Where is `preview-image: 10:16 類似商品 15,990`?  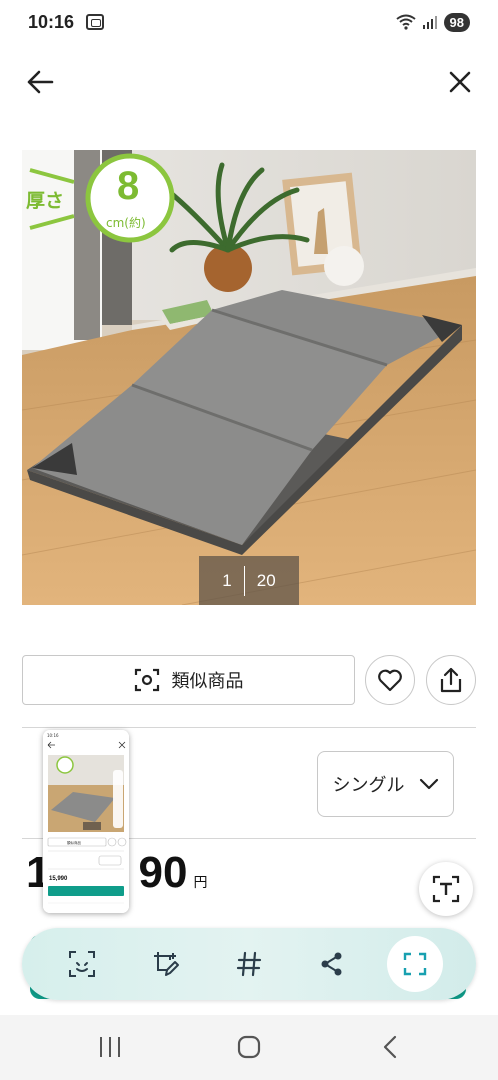
preview-image: 10:16 類似商品 15,990 is located at coordinates (86, 821).